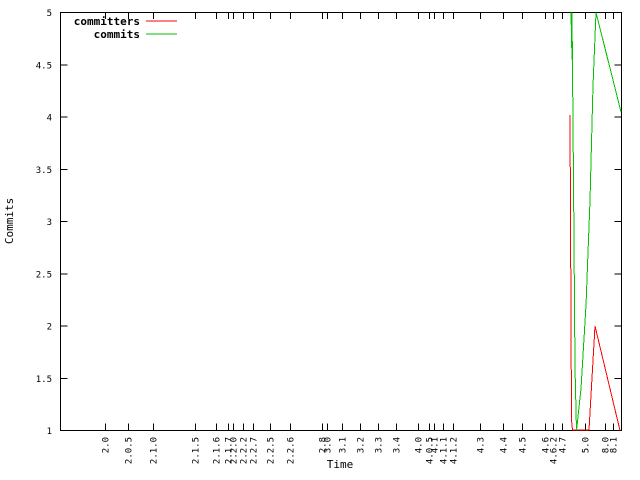  Describe the element at coordinates (49, 328) in the screenshot. I see `y-tick-label: 2` at that location.